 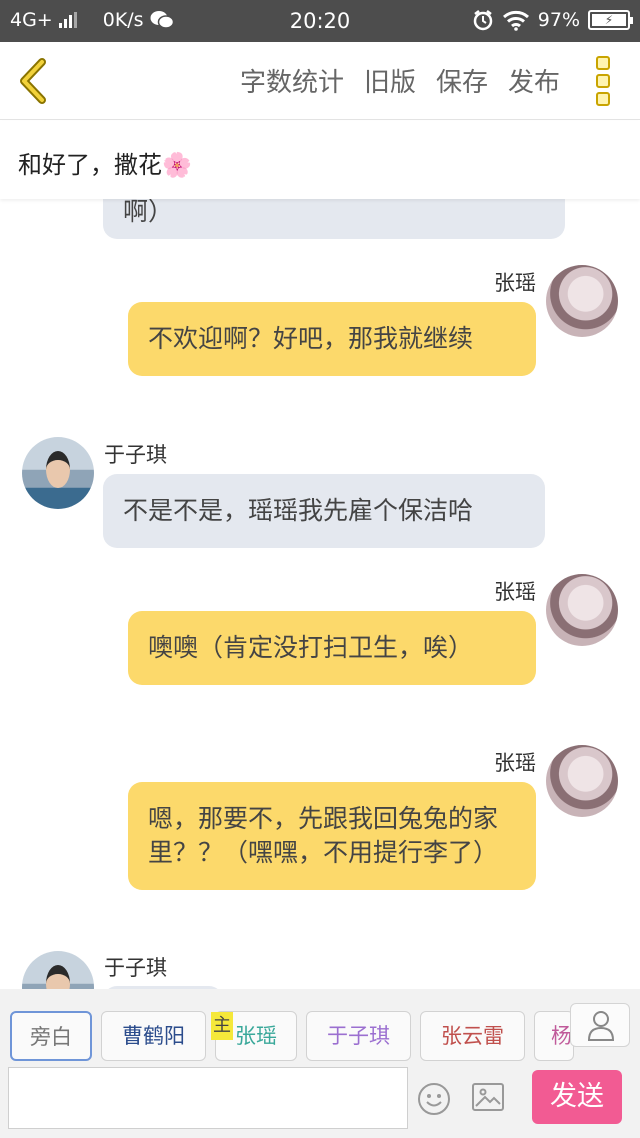 I want to click on message-bubble: 不欢迎啊？好吧，那我就继续, so click(x=332, y=339).